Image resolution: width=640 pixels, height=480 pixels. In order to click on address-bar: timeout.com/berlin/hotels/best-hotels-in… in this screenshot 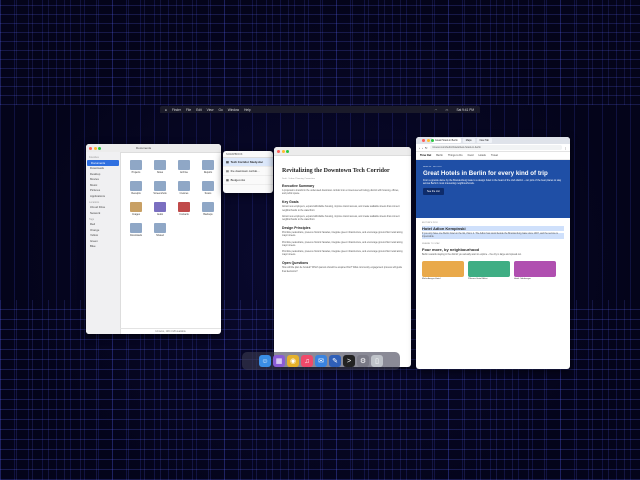, I will do `click(495, 147)`.